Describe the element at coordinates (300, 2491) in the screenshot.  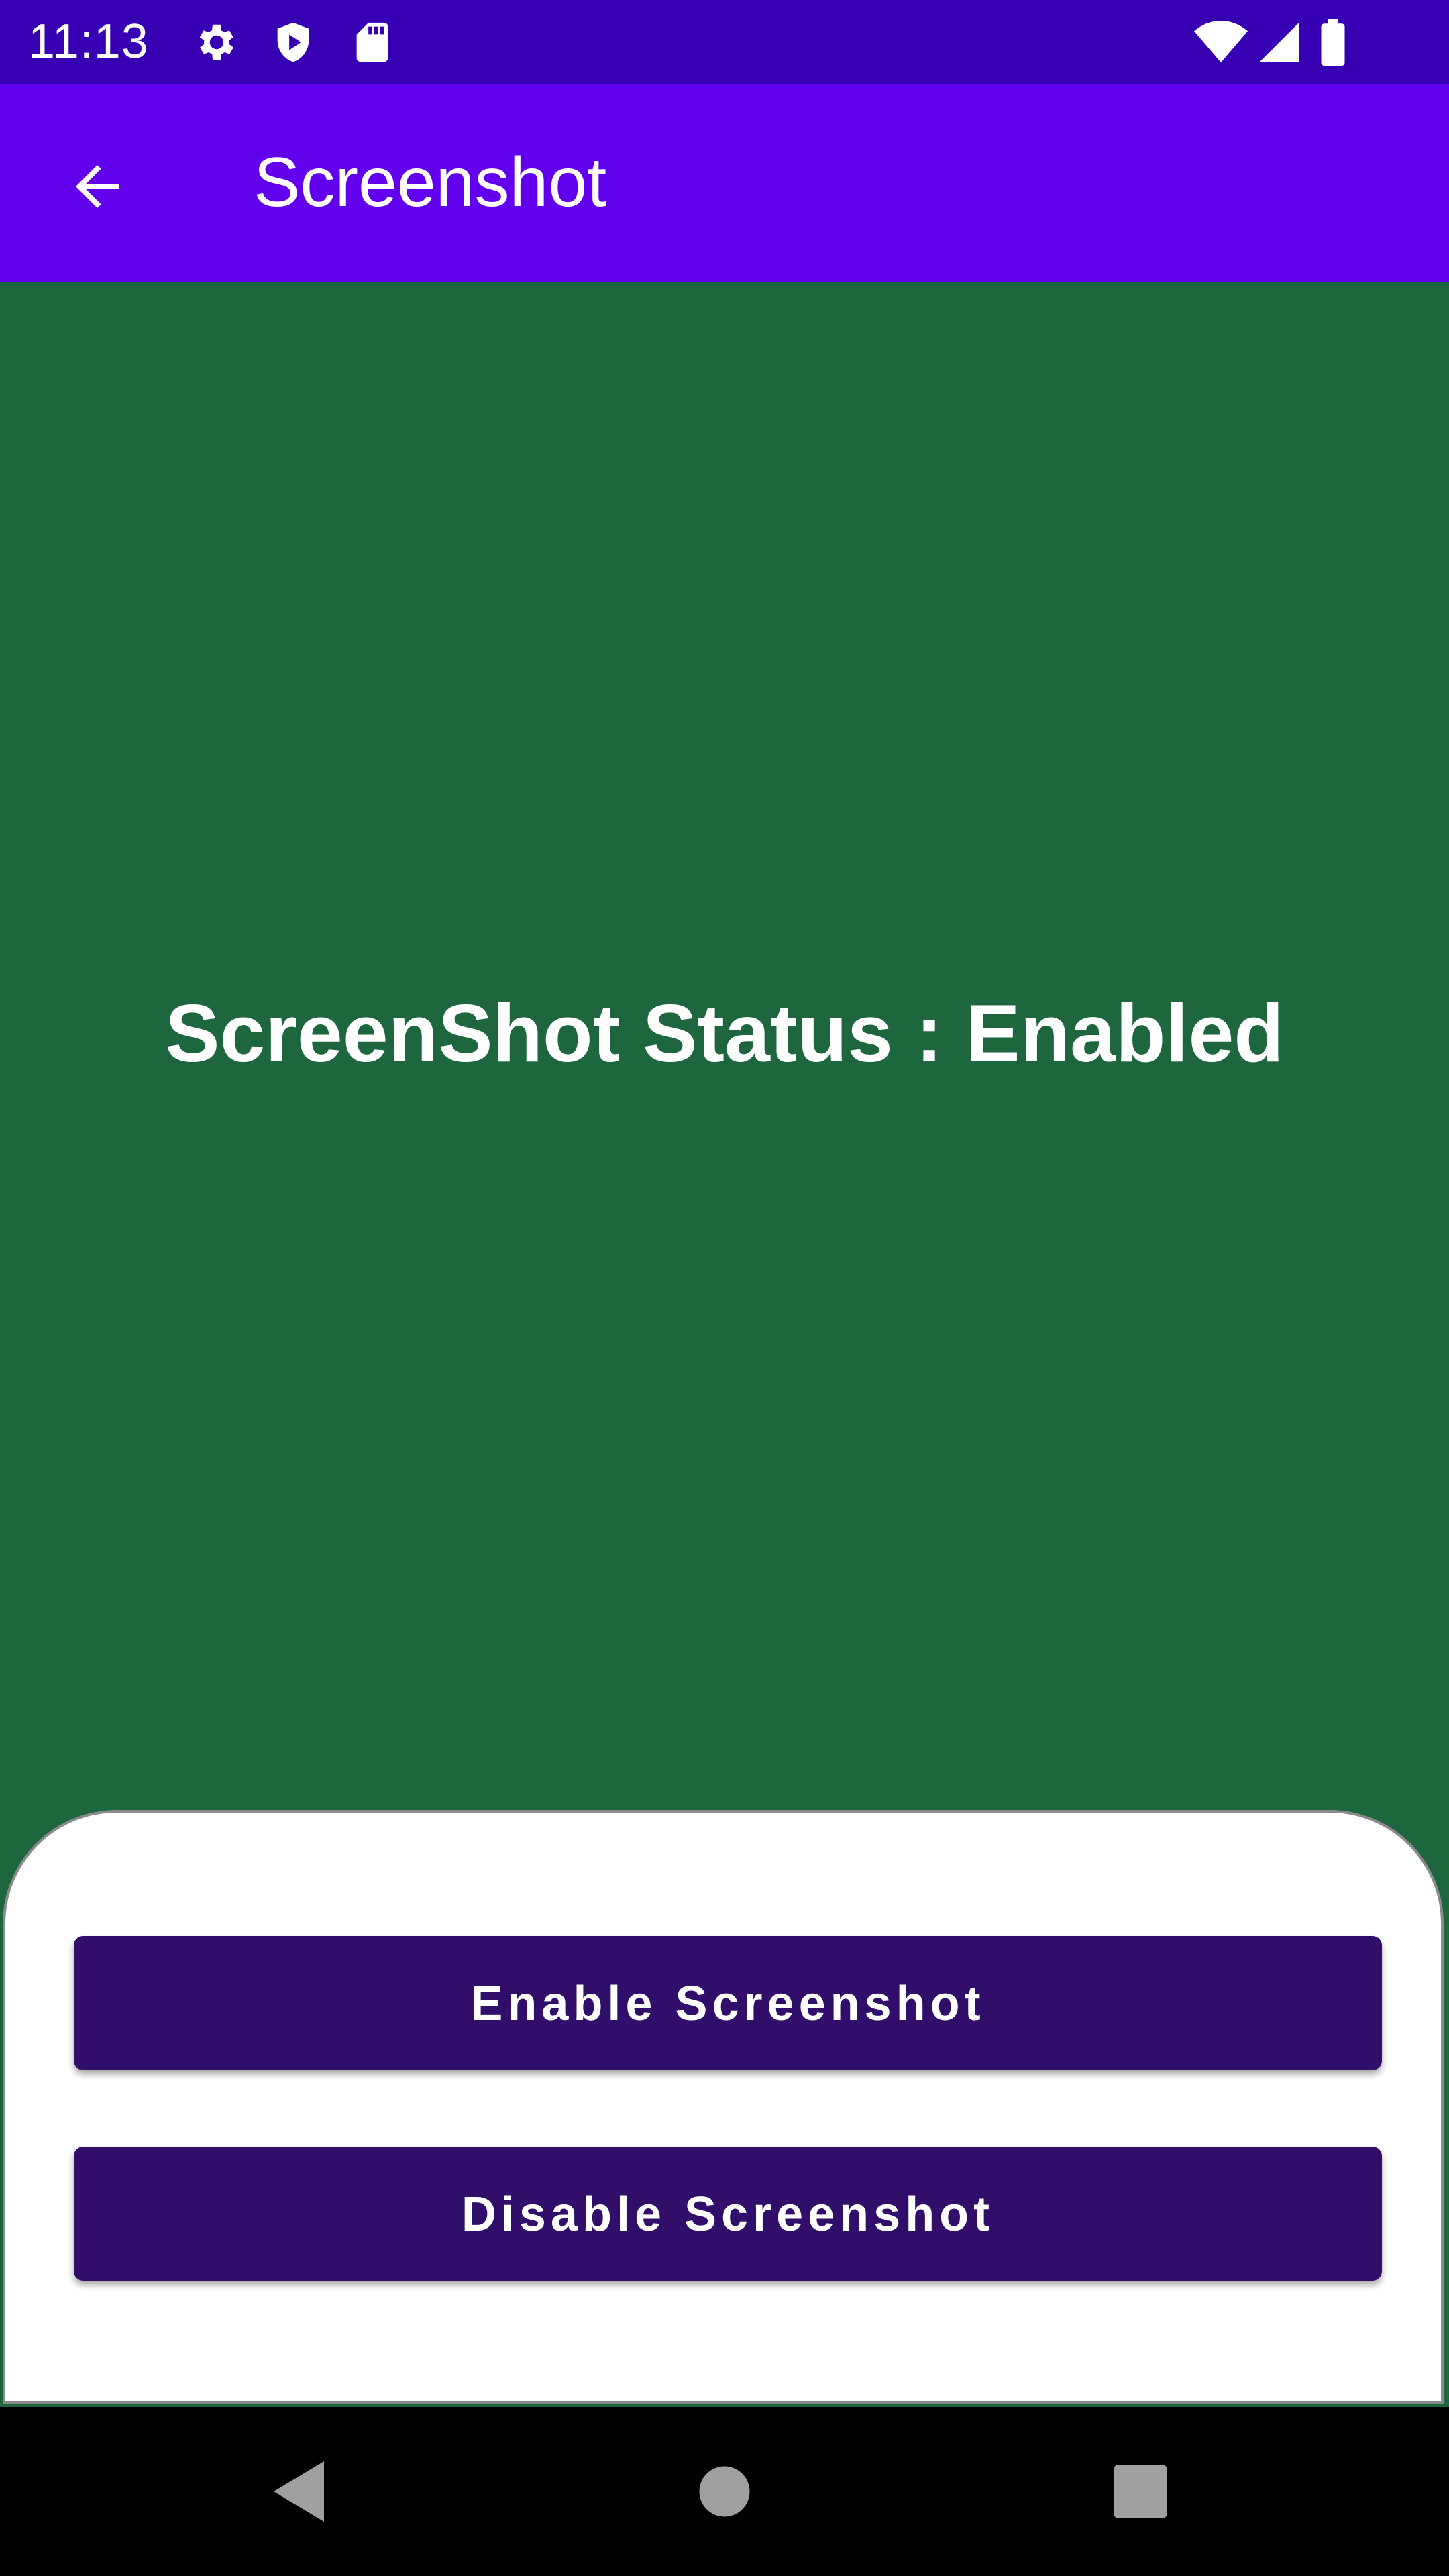
I see `back-triangle-icon` at that location.